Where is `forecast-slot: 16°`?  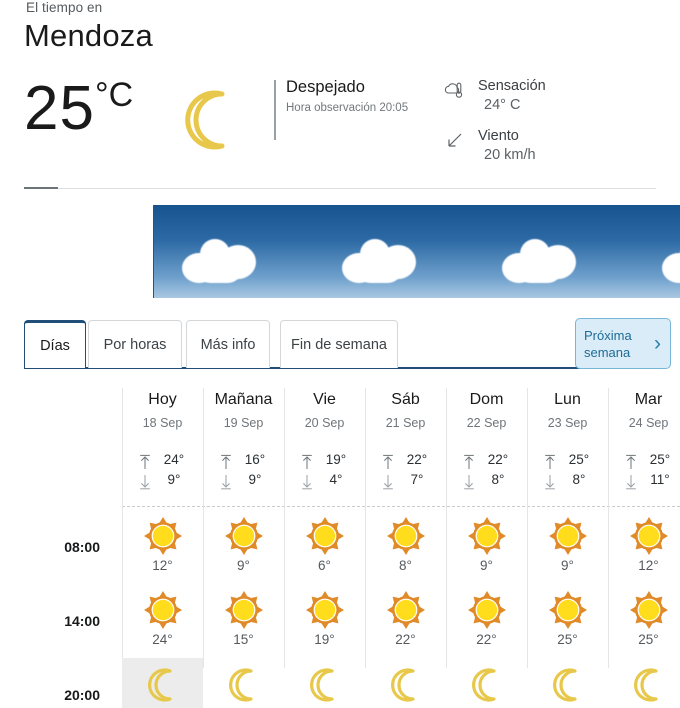
forecast-slot: 16° is located at coordinates (324, 683).